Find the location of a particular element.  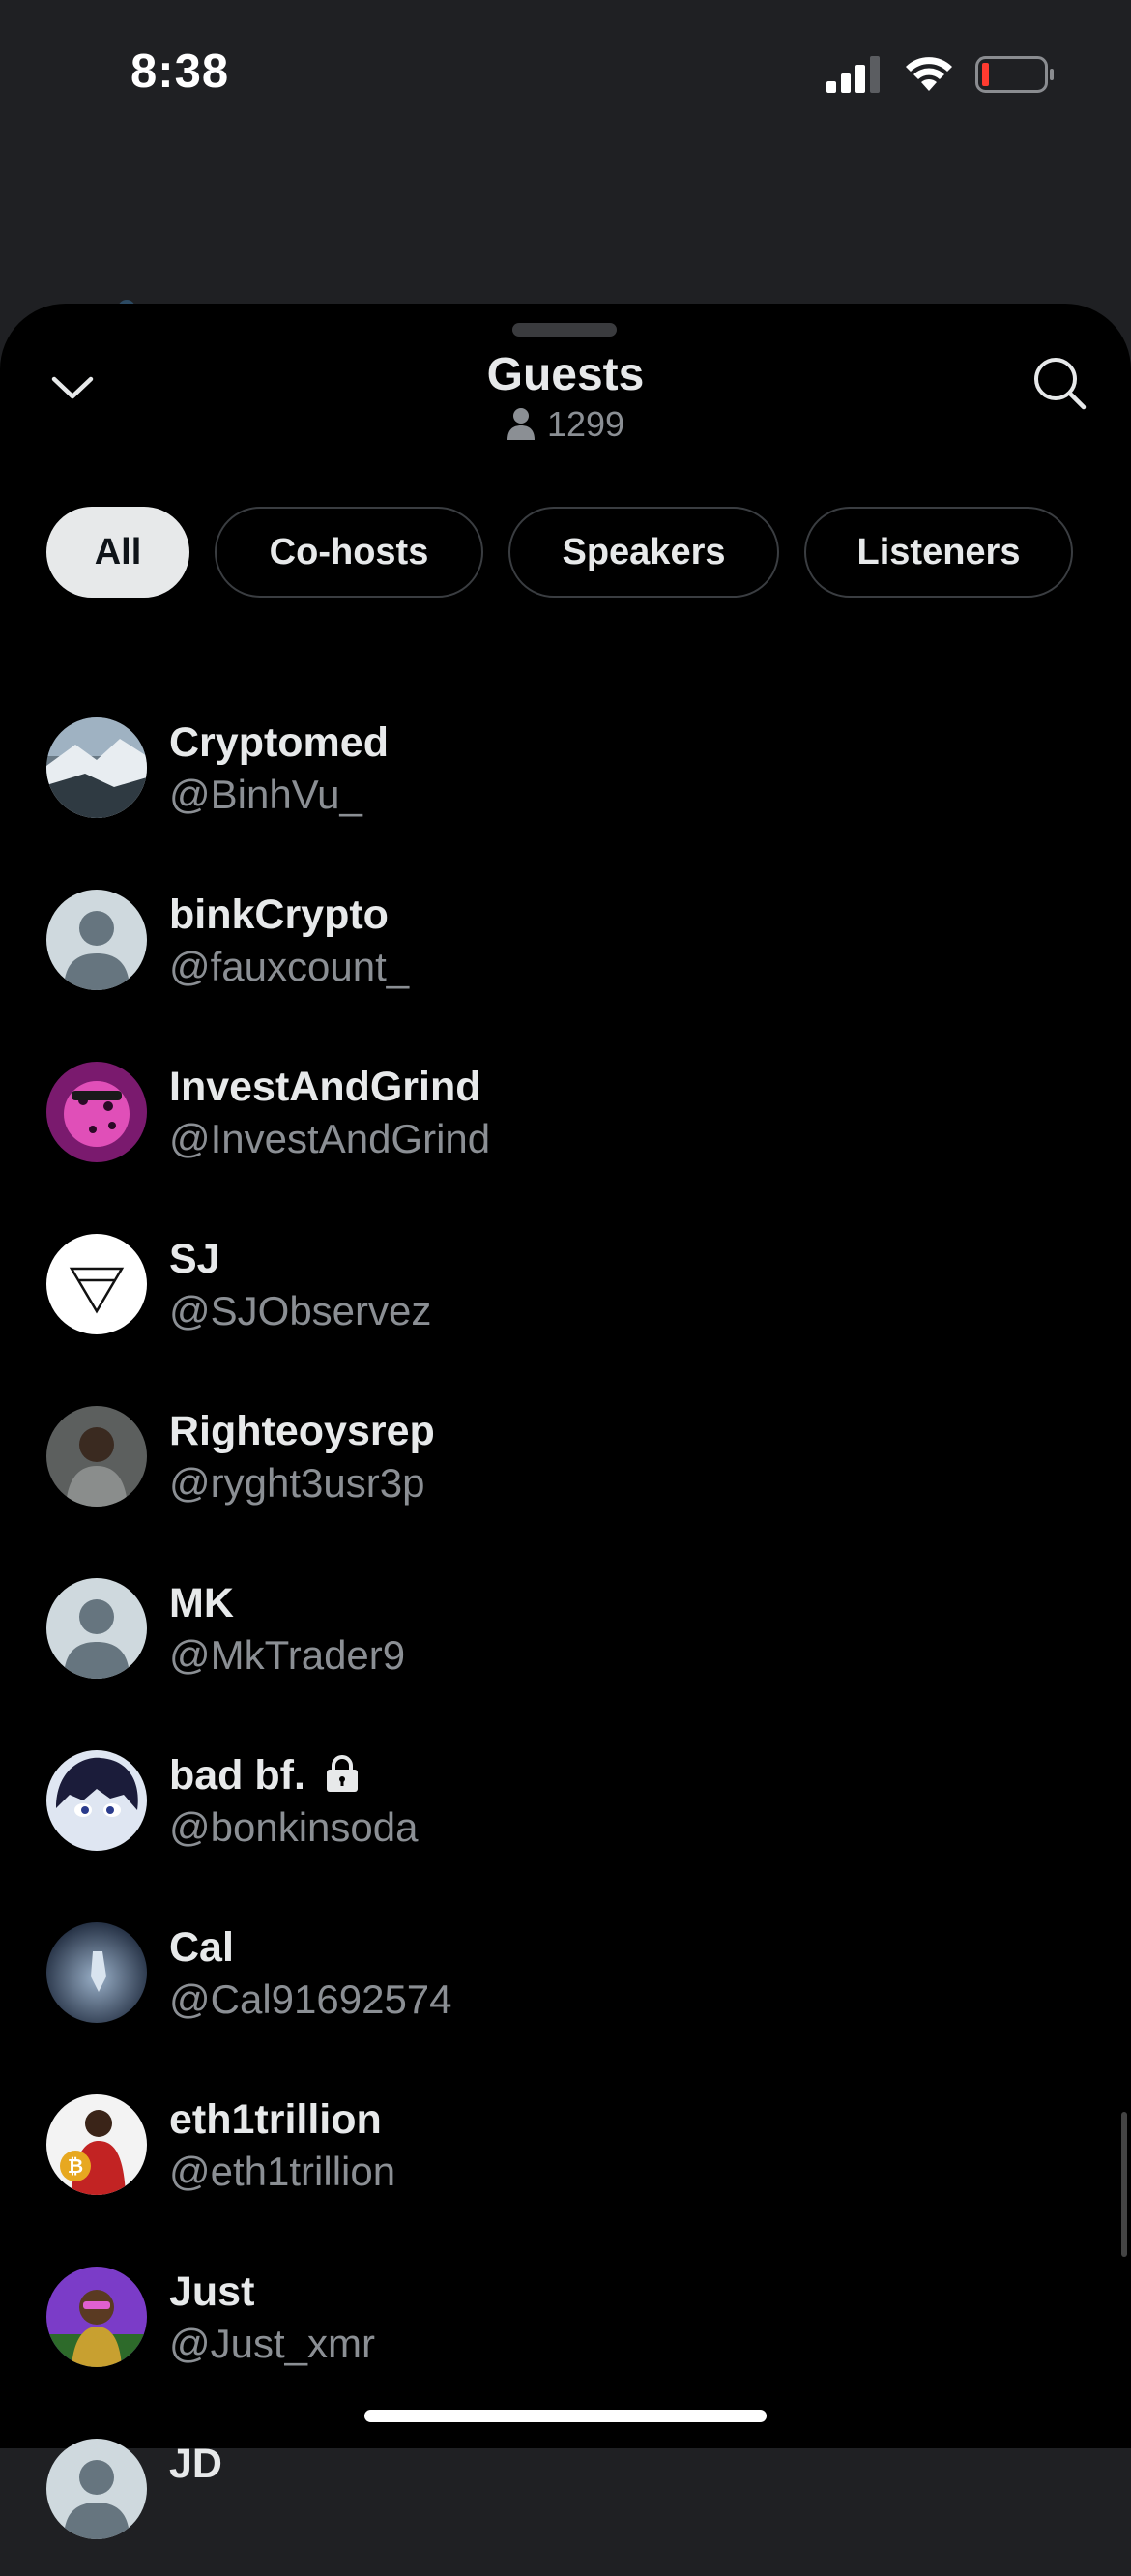

listener-count-value: 1299 is located at coordinates (585, 424).